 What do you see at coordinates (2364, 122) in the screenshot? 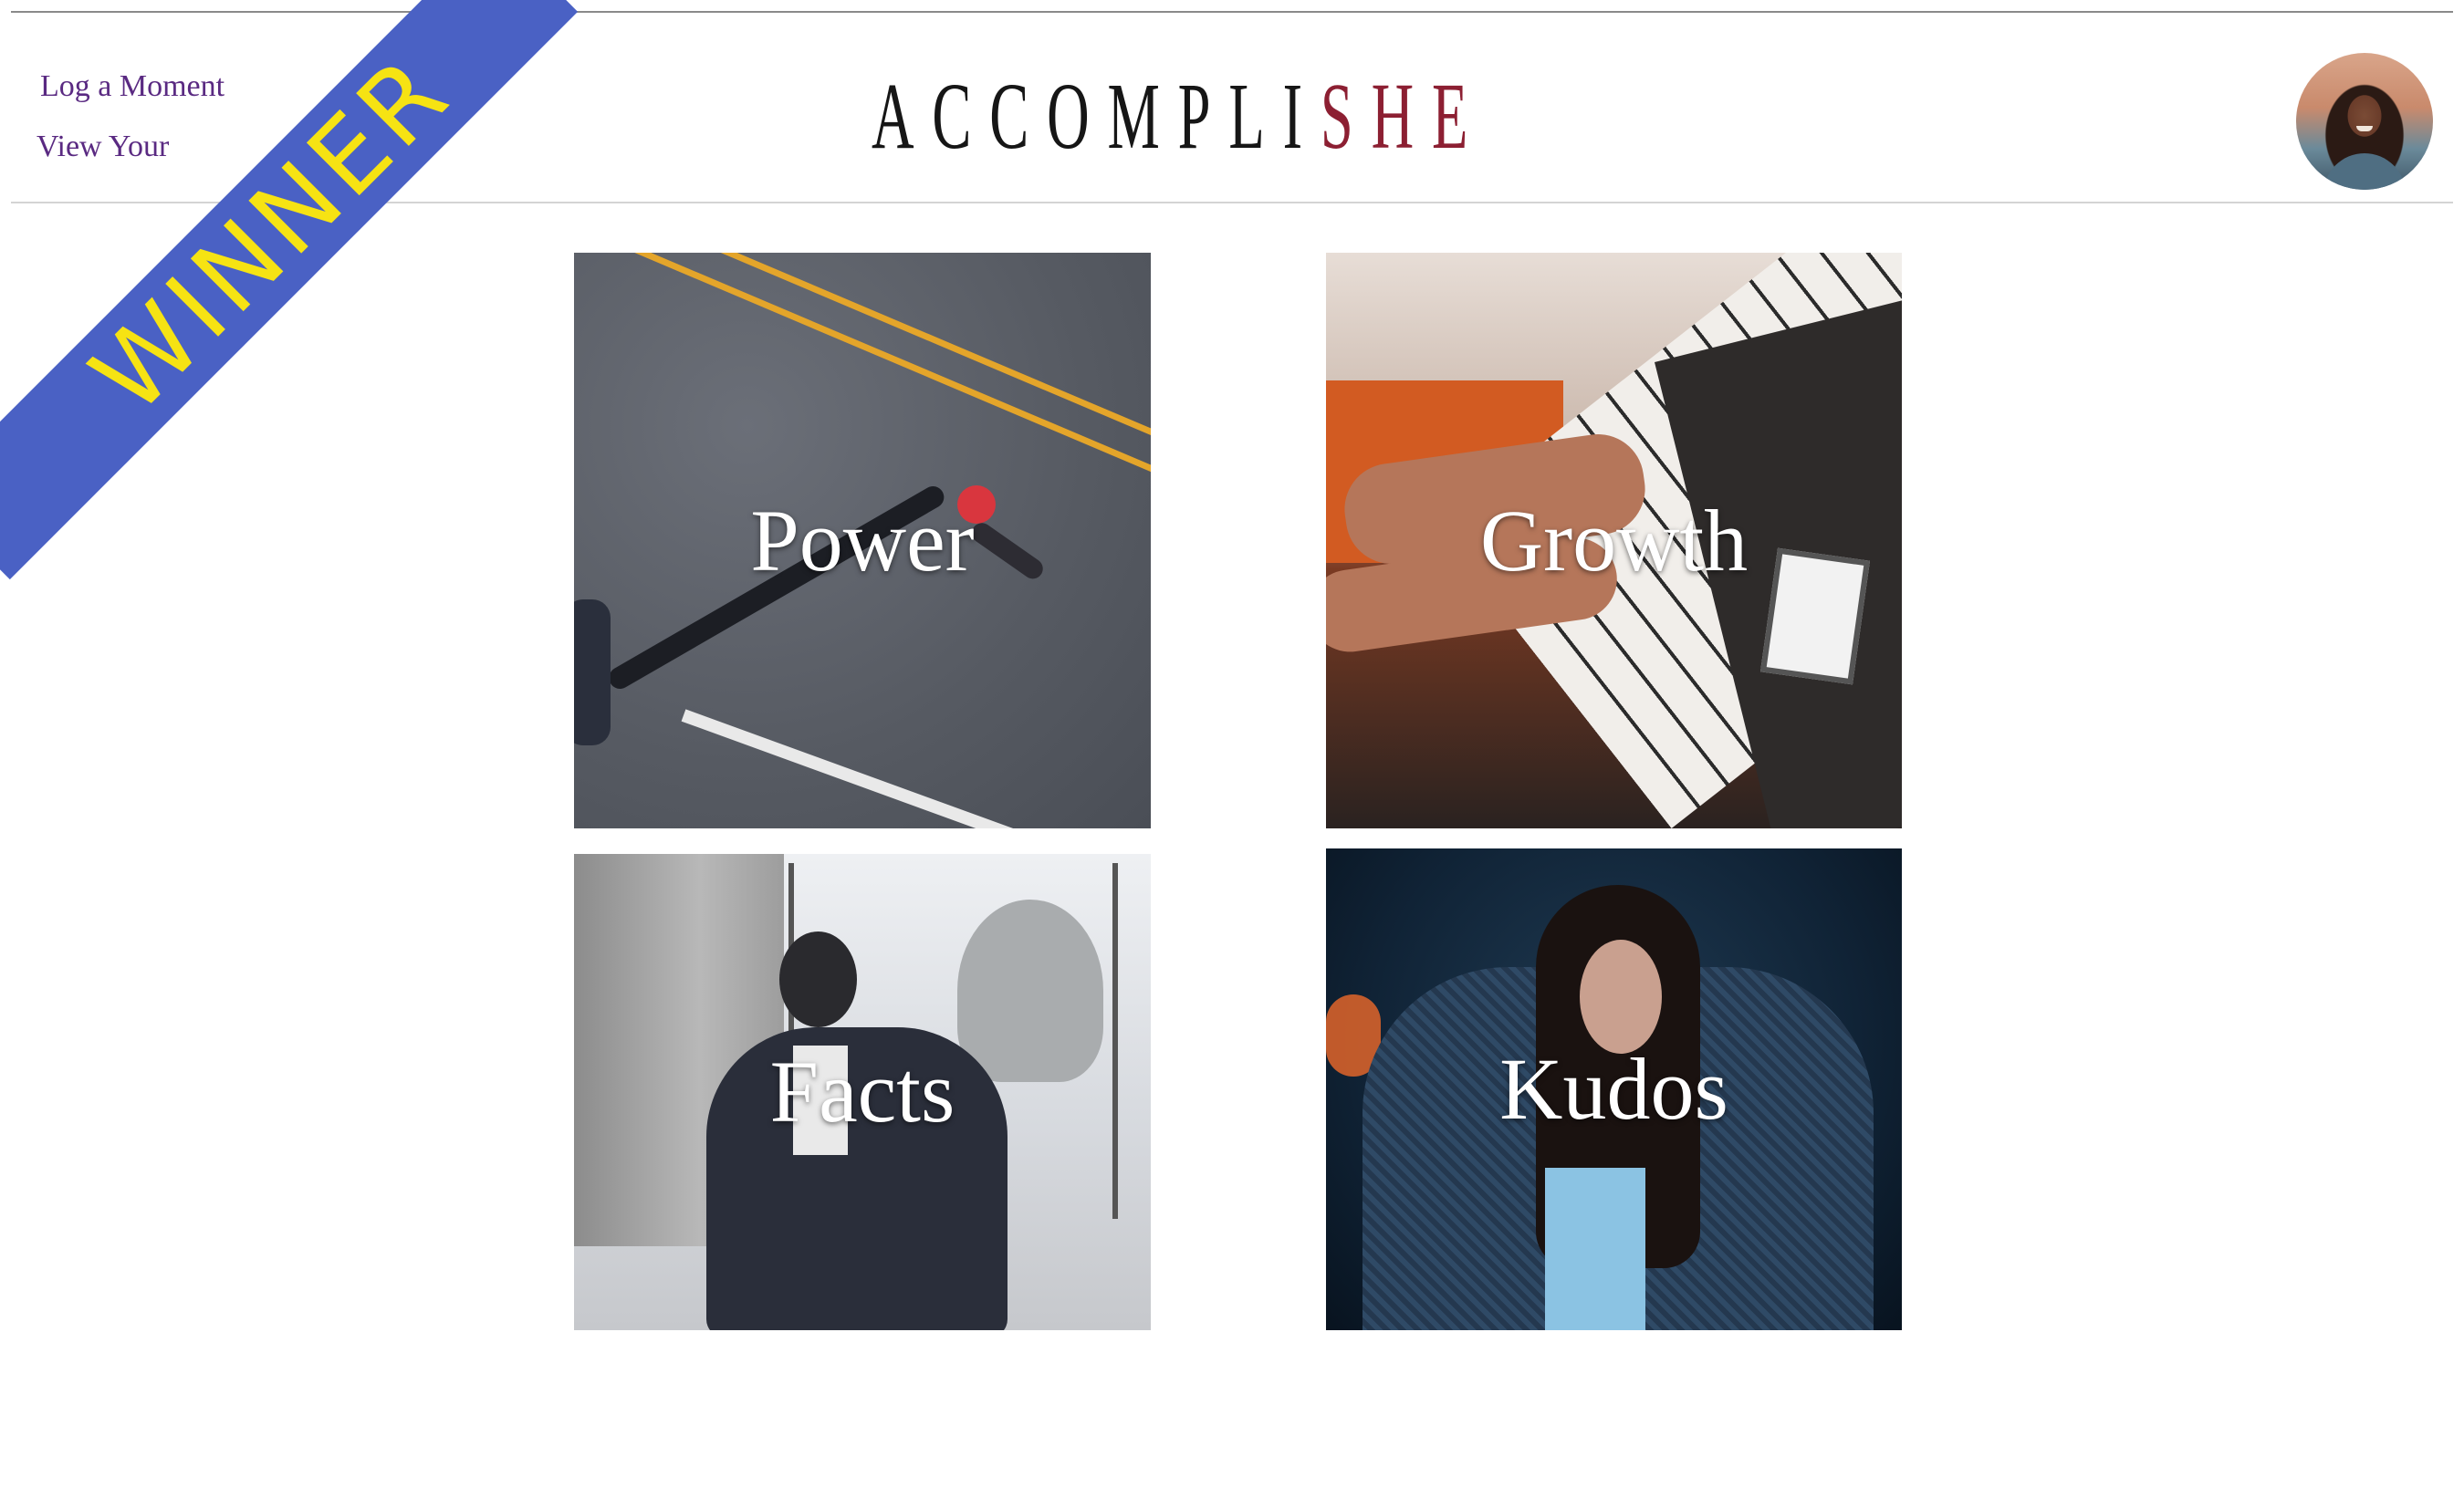
I see `user-avatar` at bounding box center [2364, 122].